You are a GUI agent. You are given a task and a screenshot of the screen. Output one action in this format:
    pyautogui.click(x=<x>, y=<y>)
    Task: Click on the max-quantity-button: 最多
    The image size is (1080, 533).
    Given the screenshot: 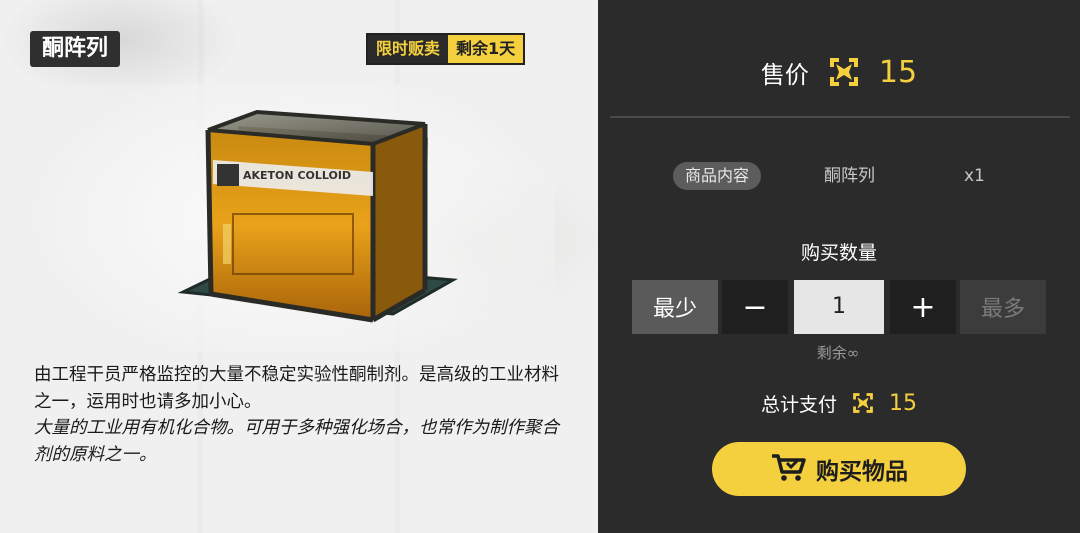 What is the action you would take?
    pyautogui.click(x=1003, y=307)
    